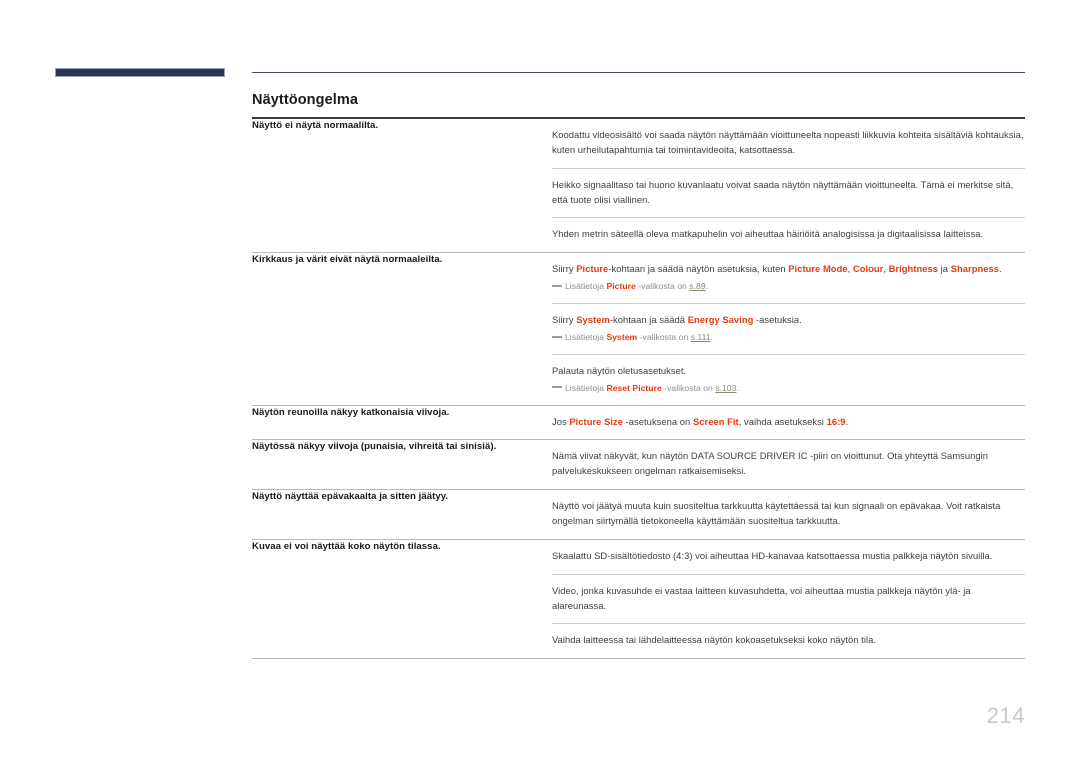  Describe the element at coordinates (315, 125) in the screenshot. I see `symptom-text: Näyttö ei näytä normaalilta.` at that location.